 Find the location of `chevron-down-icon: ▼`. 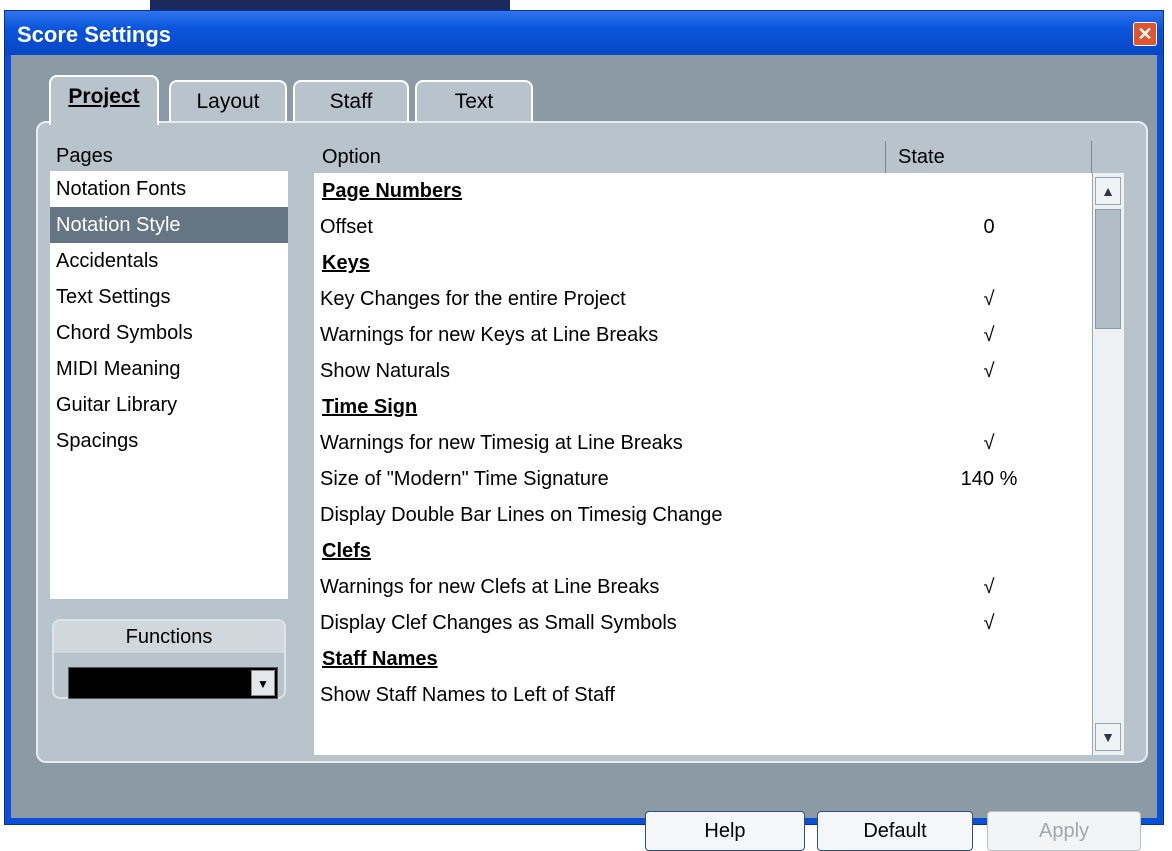

chevron-down-icon: ▼ is located at coordinates (263, 683).